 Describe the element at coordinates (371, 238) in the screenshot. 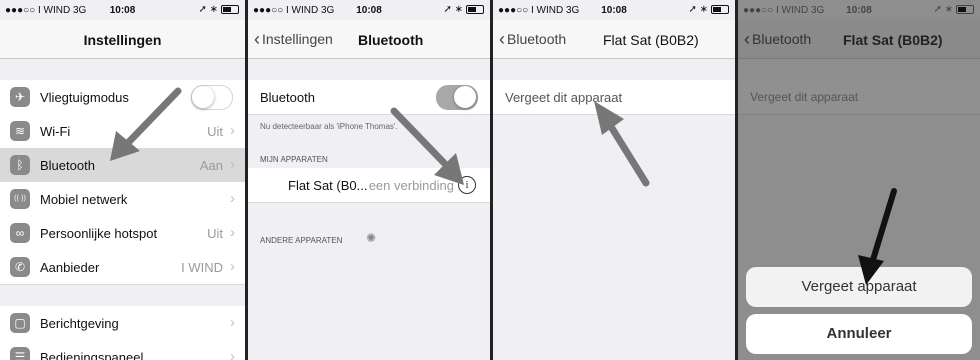

I see `spinner-icon: ✺` at that location.